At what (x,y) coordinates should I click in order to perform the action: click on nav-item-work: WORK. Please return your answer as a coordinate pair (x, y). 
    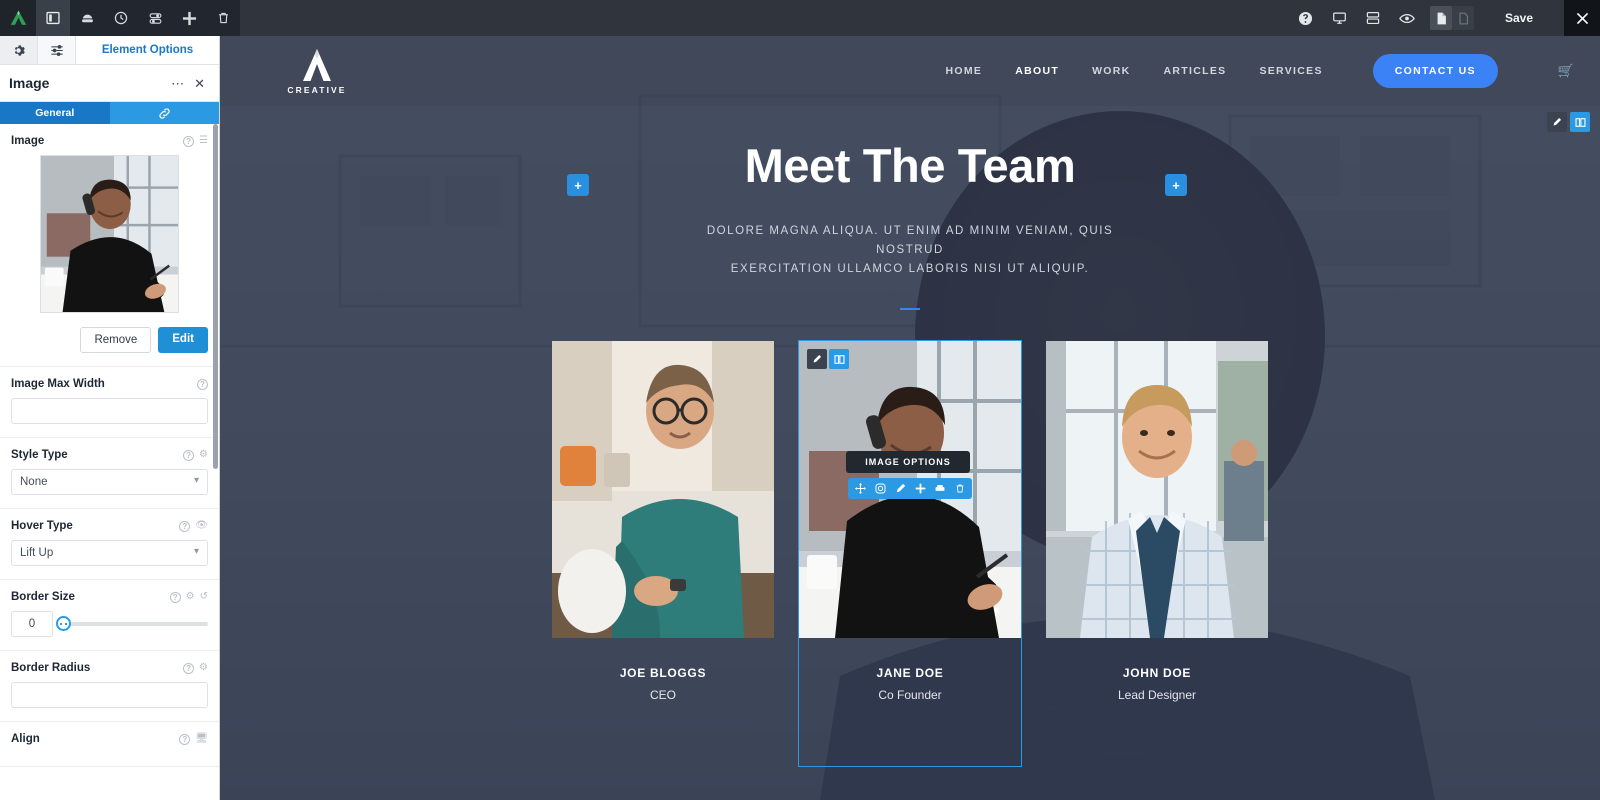
    Looking at the image, I should click on (1111, 71).